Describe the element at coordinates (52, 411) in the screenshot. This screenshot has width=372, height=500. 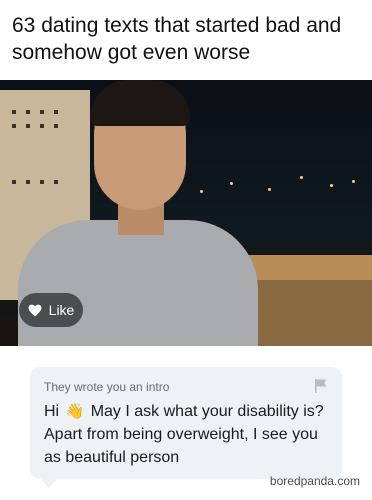
I see `greeting-text: Hi` at that location.